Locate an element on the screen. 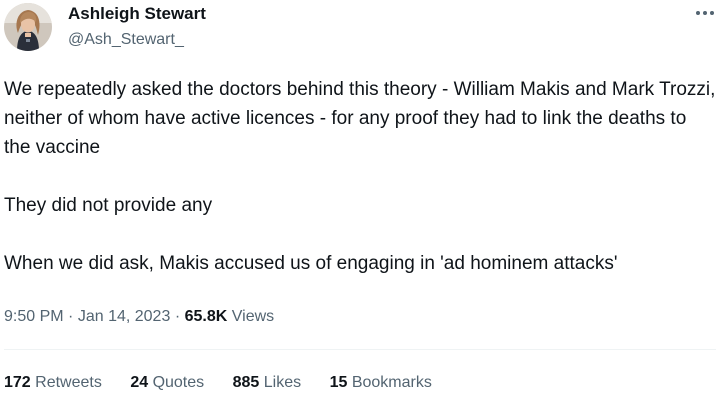  profile-photo-icon is located at coordinates (28, 27).